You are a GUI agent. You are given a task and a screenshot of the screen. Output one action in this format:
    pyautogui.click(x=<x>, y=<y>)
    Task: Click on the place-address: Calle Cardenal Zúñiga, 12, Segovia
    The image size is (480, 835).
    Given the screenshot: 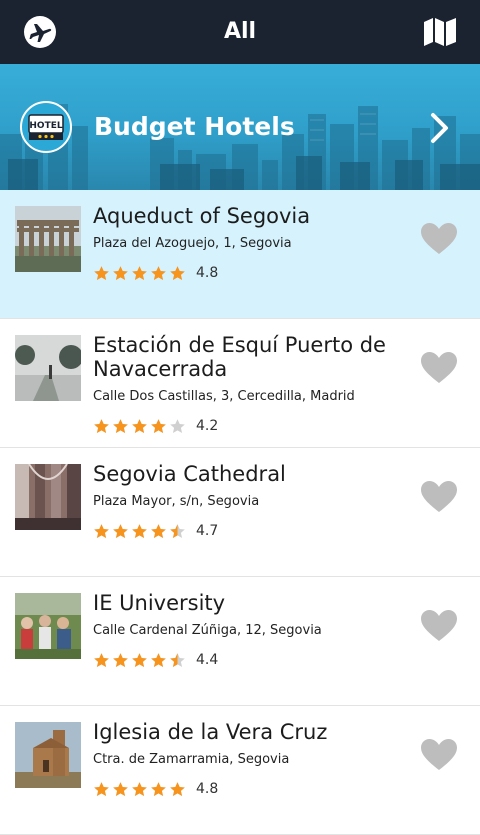 What is the action you would take?
    pyautogui.click(x=207, y=630)
    